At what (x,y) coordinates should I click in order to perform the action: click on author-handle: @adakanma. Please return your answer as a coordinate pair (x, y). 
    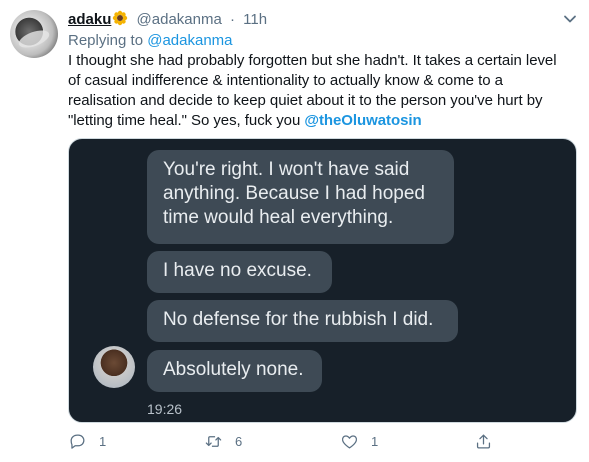
    Looking at the image, I should click on (179, 19).